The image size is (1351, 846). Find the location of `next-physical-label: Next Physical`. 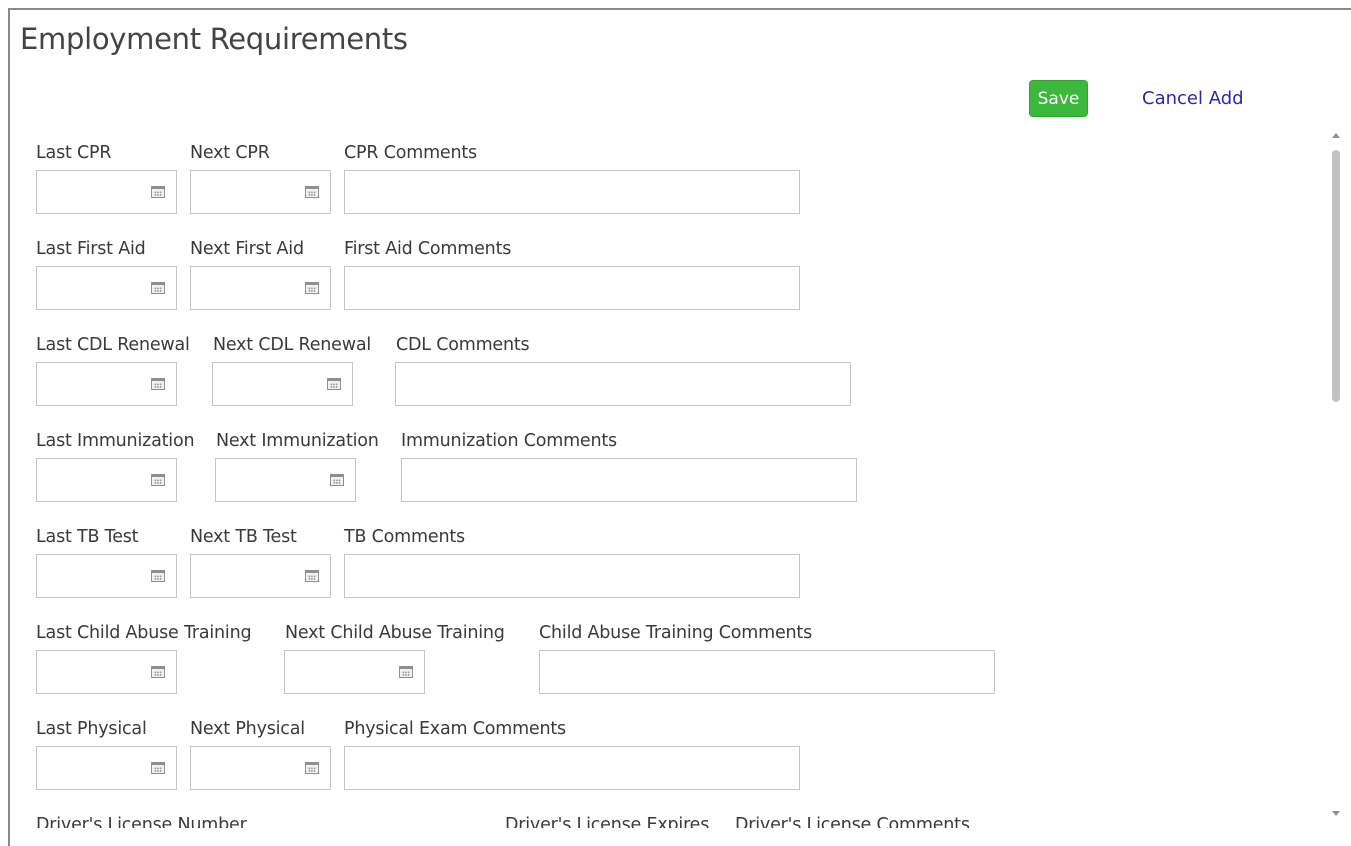

next-physical-label: Next Physical is located at coordinates (247, 729).